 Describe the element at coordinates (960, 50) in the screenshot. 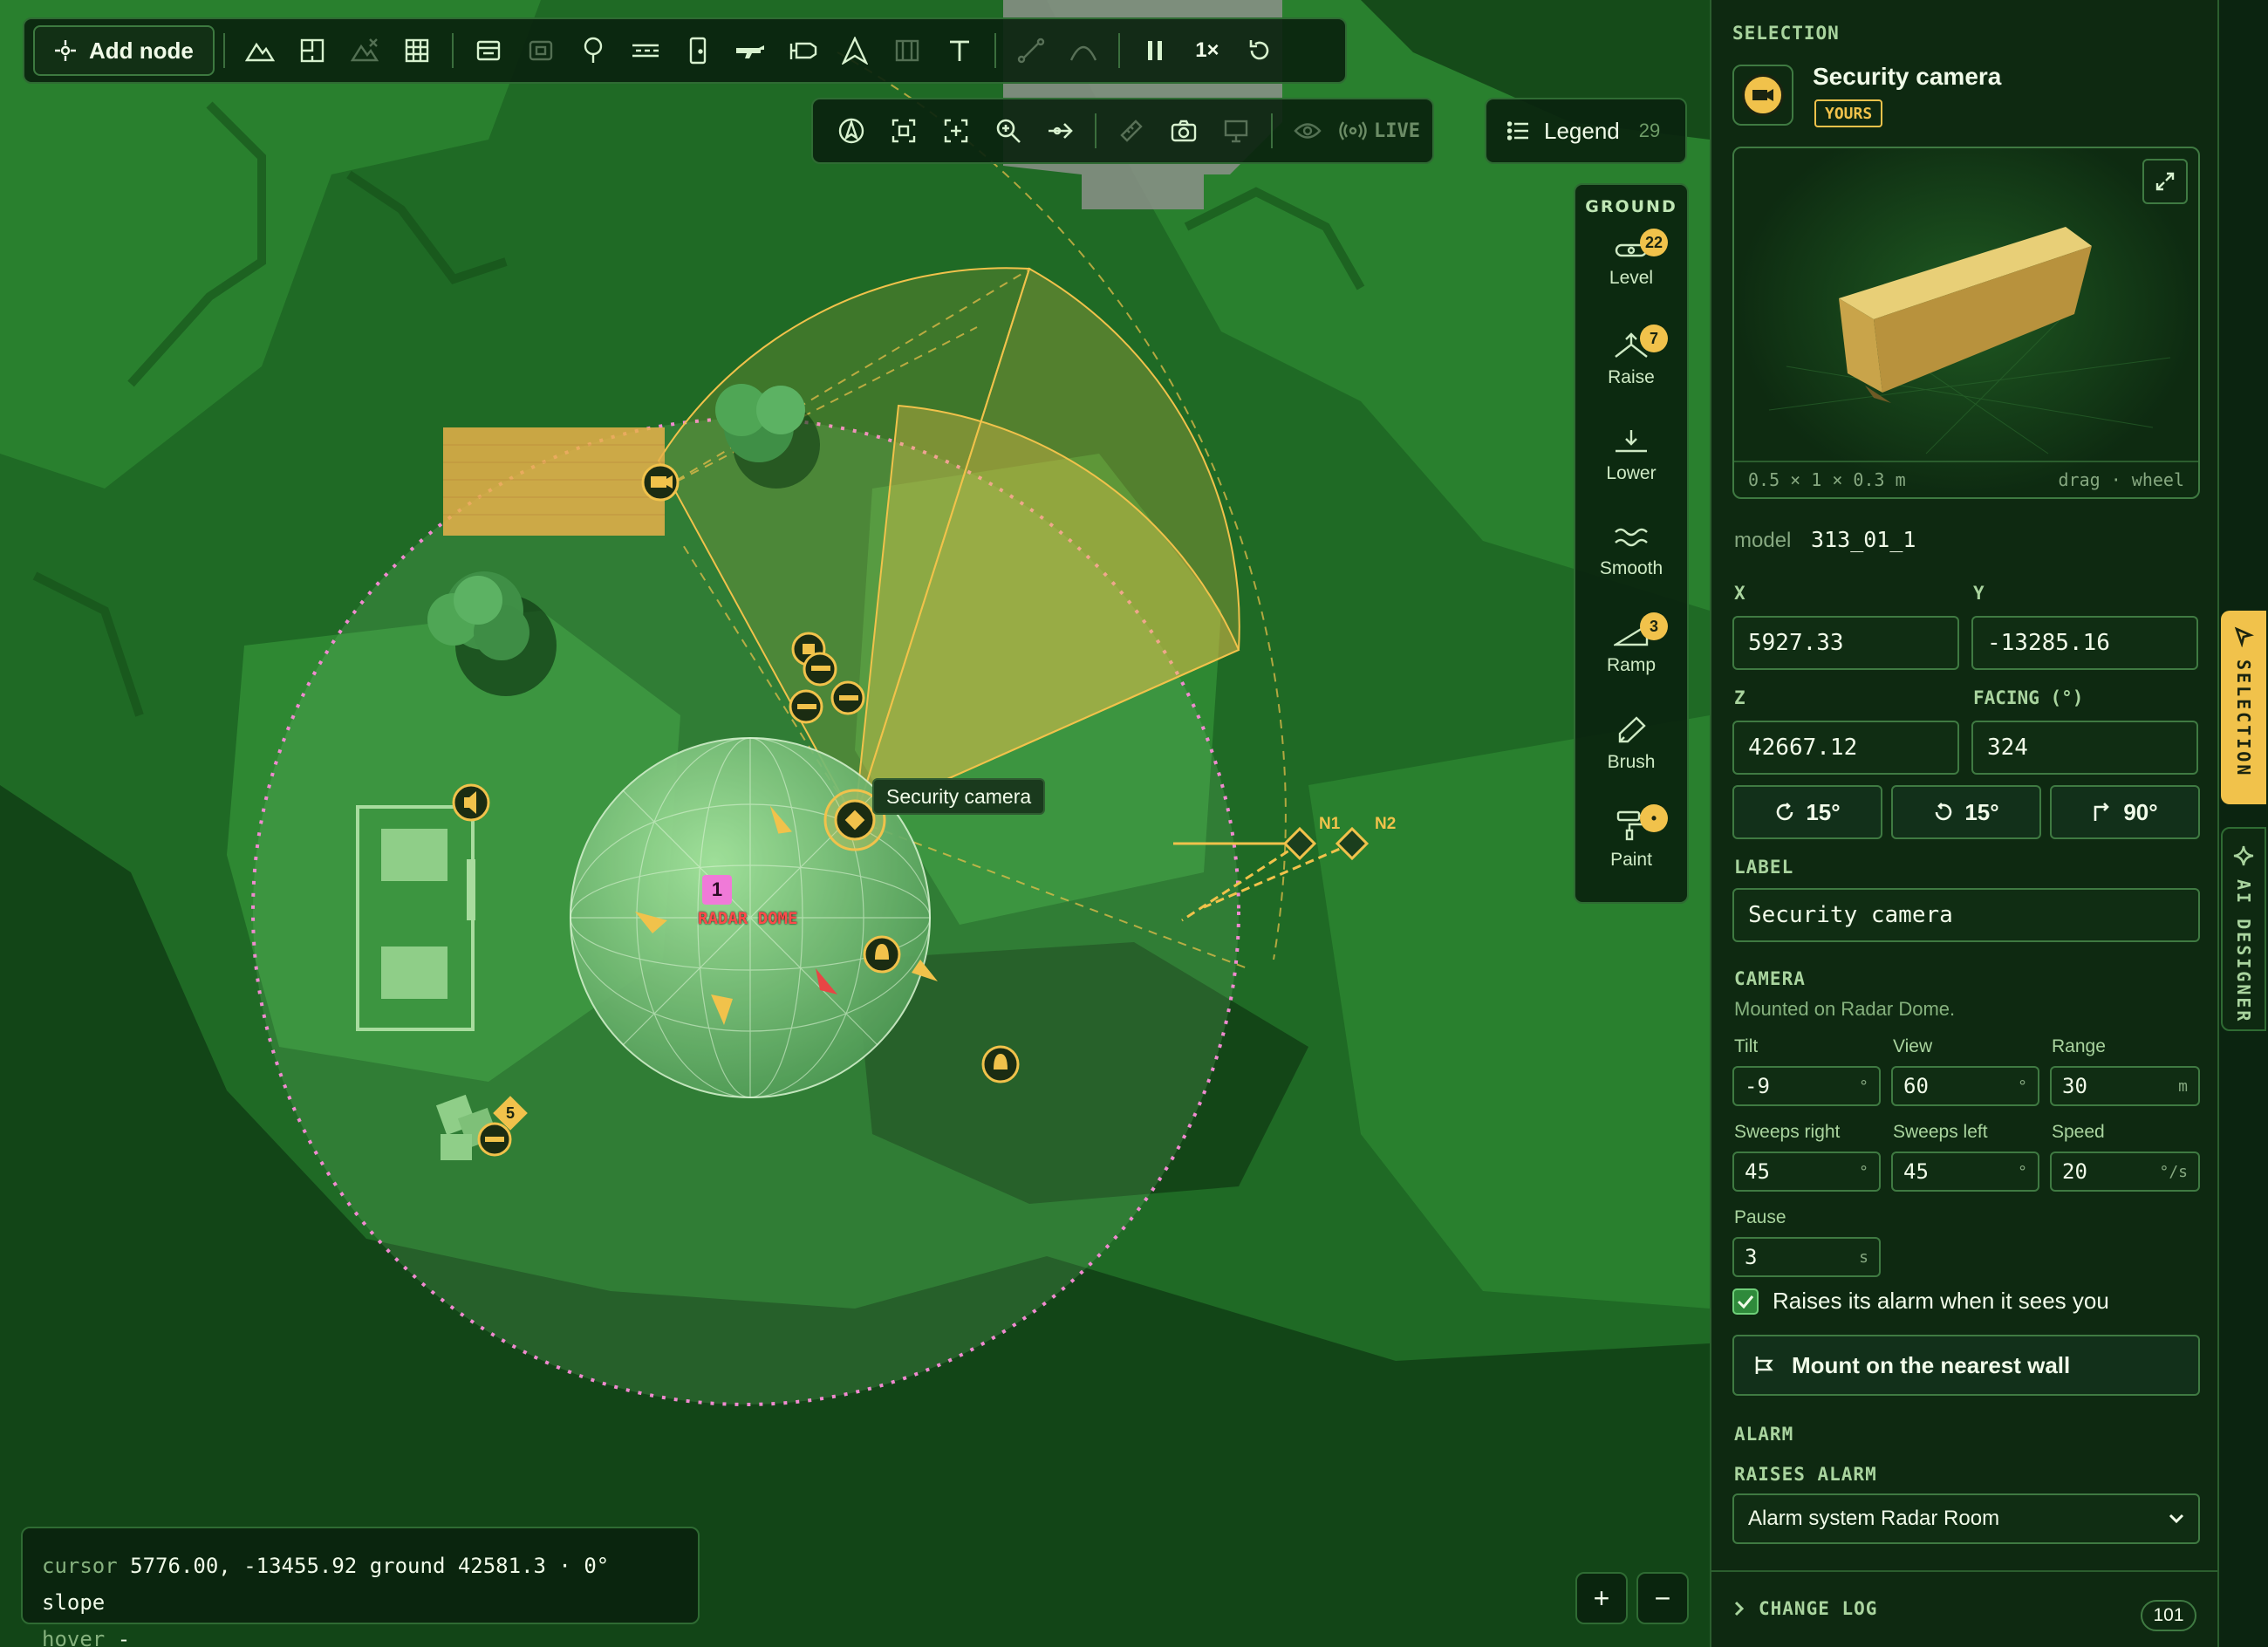

I see `text-tool-button` at that location.